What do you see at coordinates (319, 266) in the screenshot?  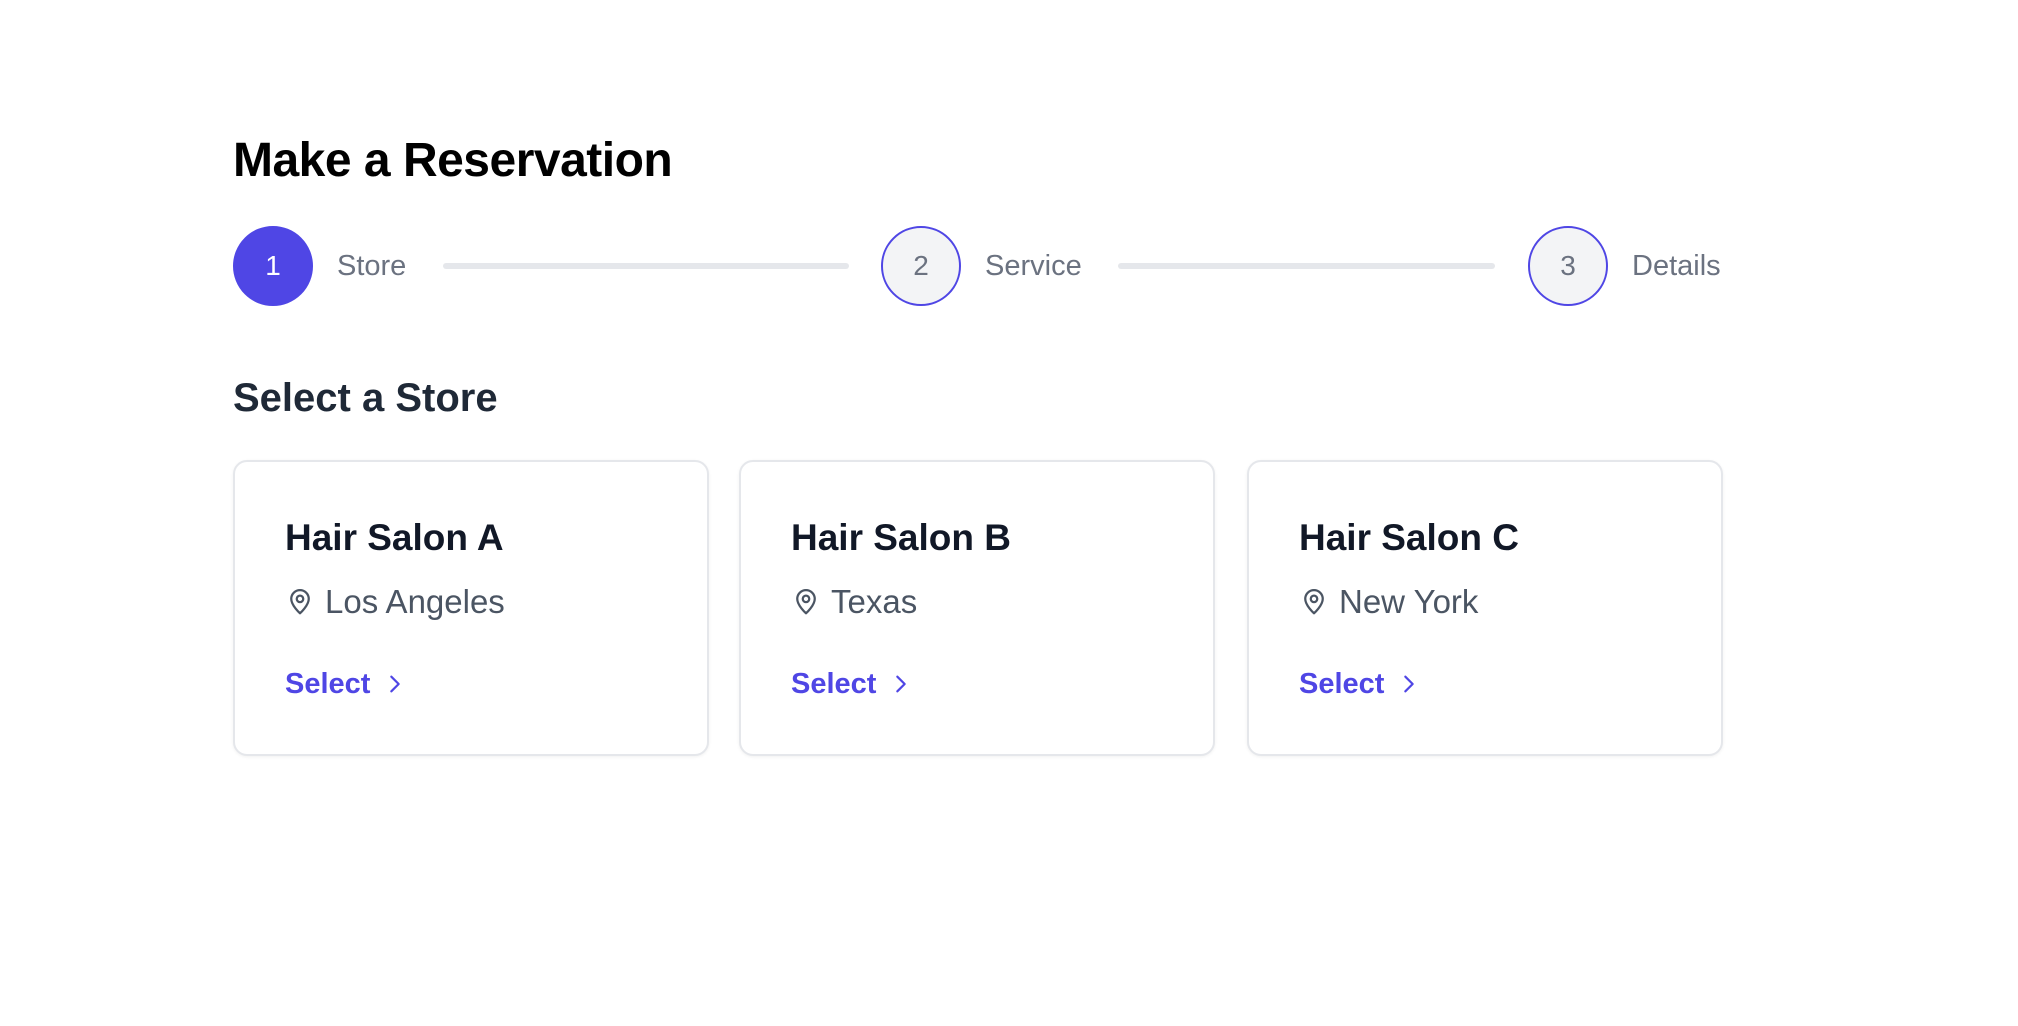 I see `step-store: 1 Store` at bounding box center [319, 266].